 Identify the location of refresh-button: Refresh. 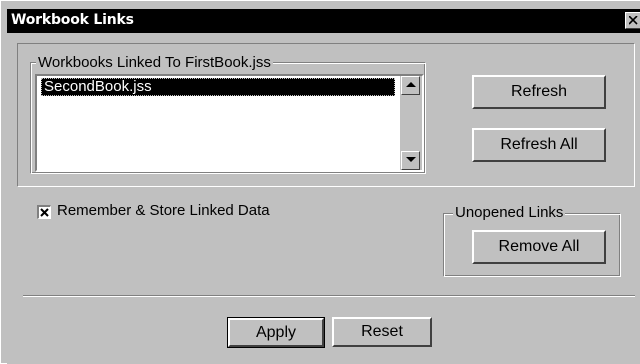
(539, 92).